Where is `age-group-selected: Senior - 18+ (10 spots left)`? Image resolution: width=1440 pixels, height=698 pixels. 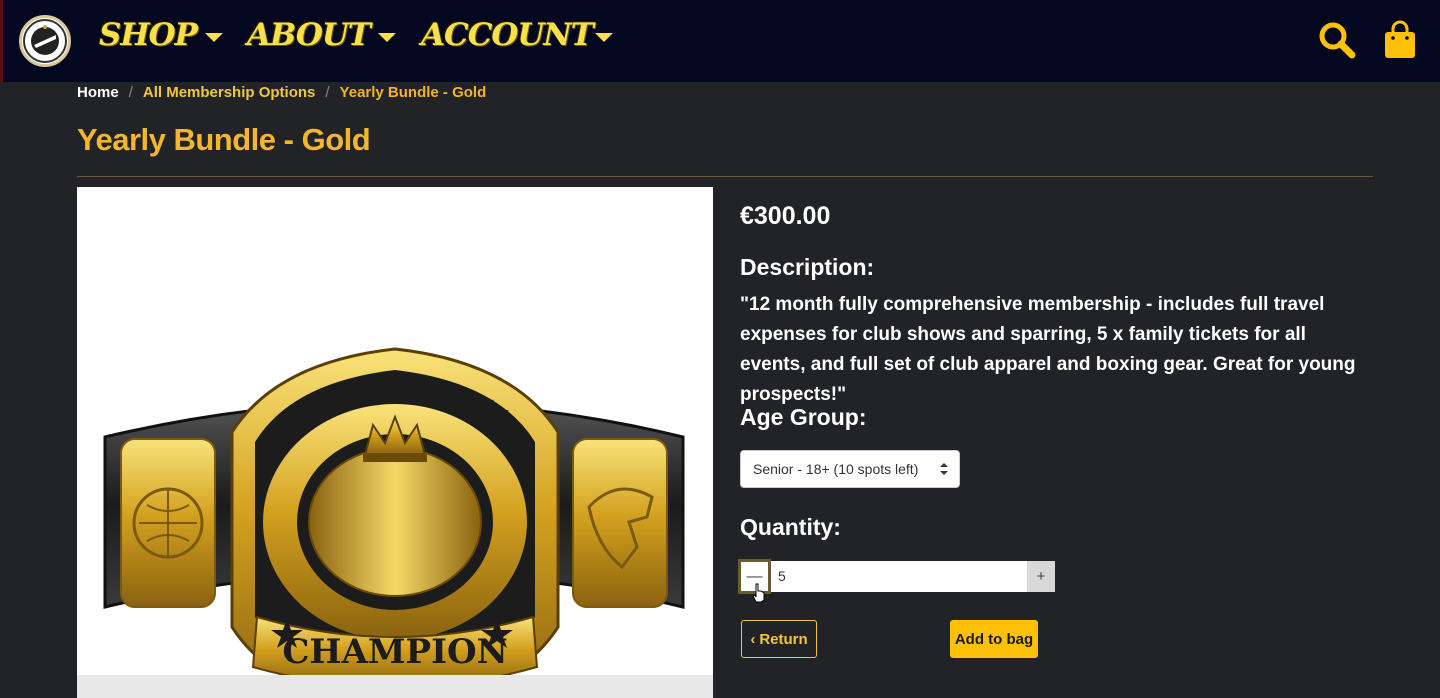
age-group-selected: Senior - 18+ (10 spots left) is located at coordinates (836, 469).